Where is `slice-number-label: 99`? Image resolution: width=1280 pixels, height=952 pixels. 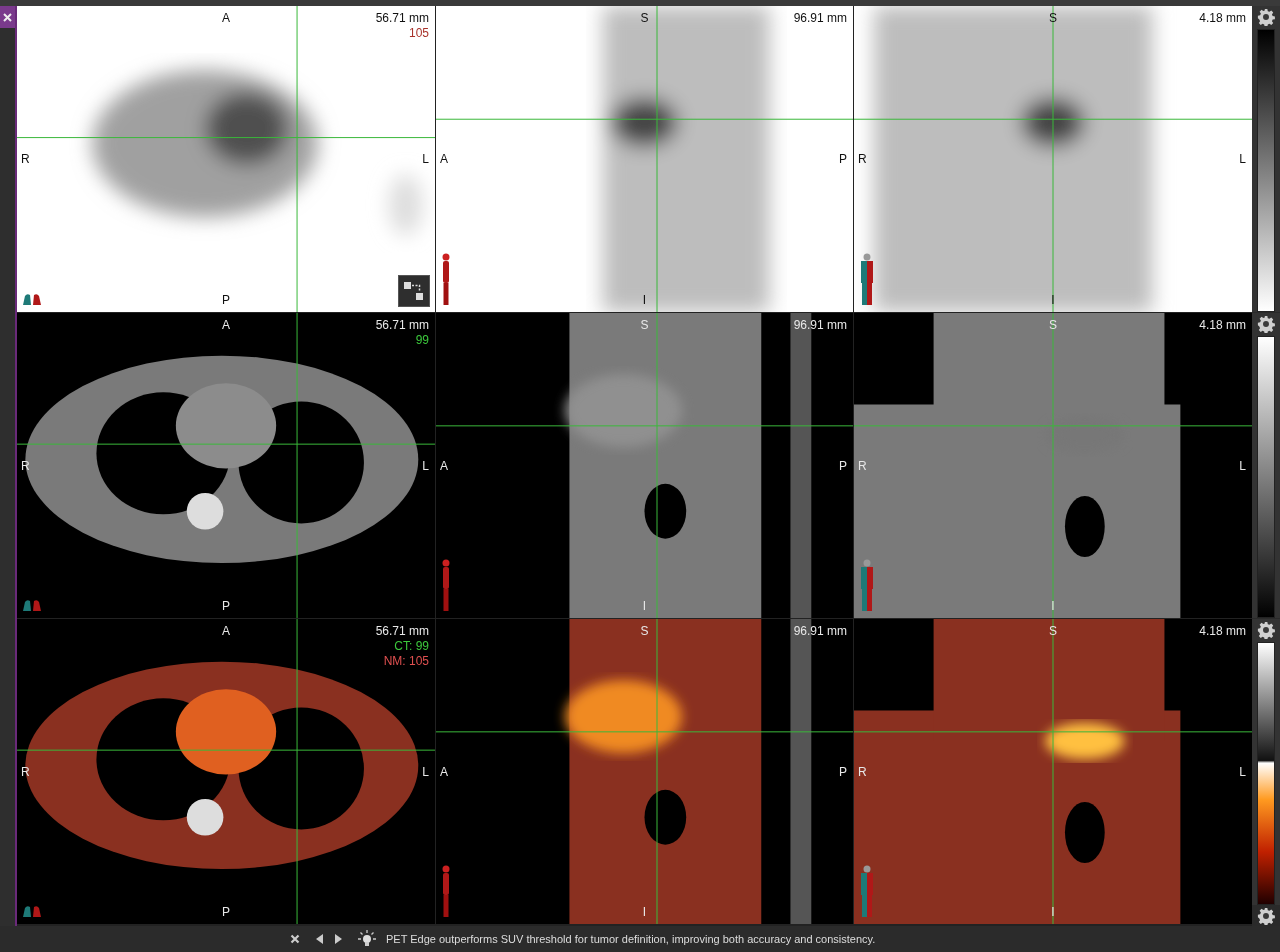
slice-number-label: 99 is located at coordinates (422, 340).